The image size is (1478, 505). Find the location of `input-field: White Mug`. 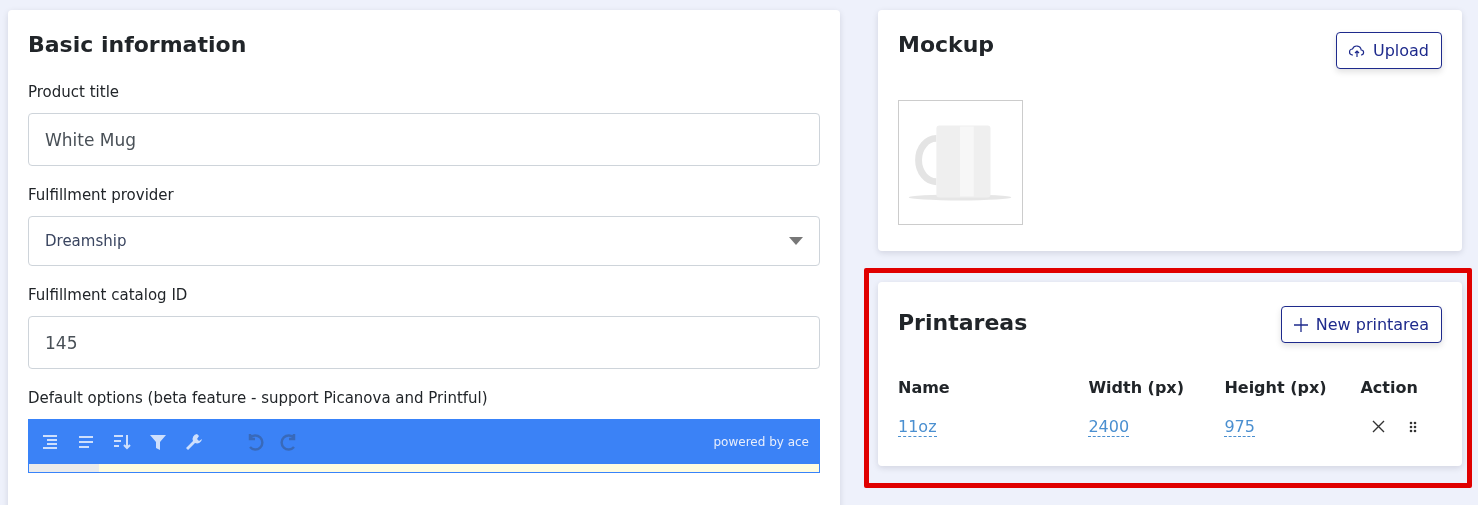

input-field: White Mug is located at coordinates (424, 139).